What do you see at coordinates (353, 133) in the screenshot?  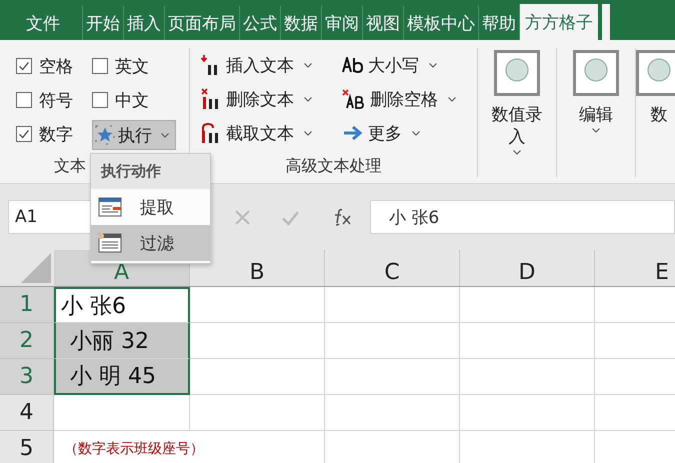 I see `arrow-right-icon` at bounding box center [353, 133].